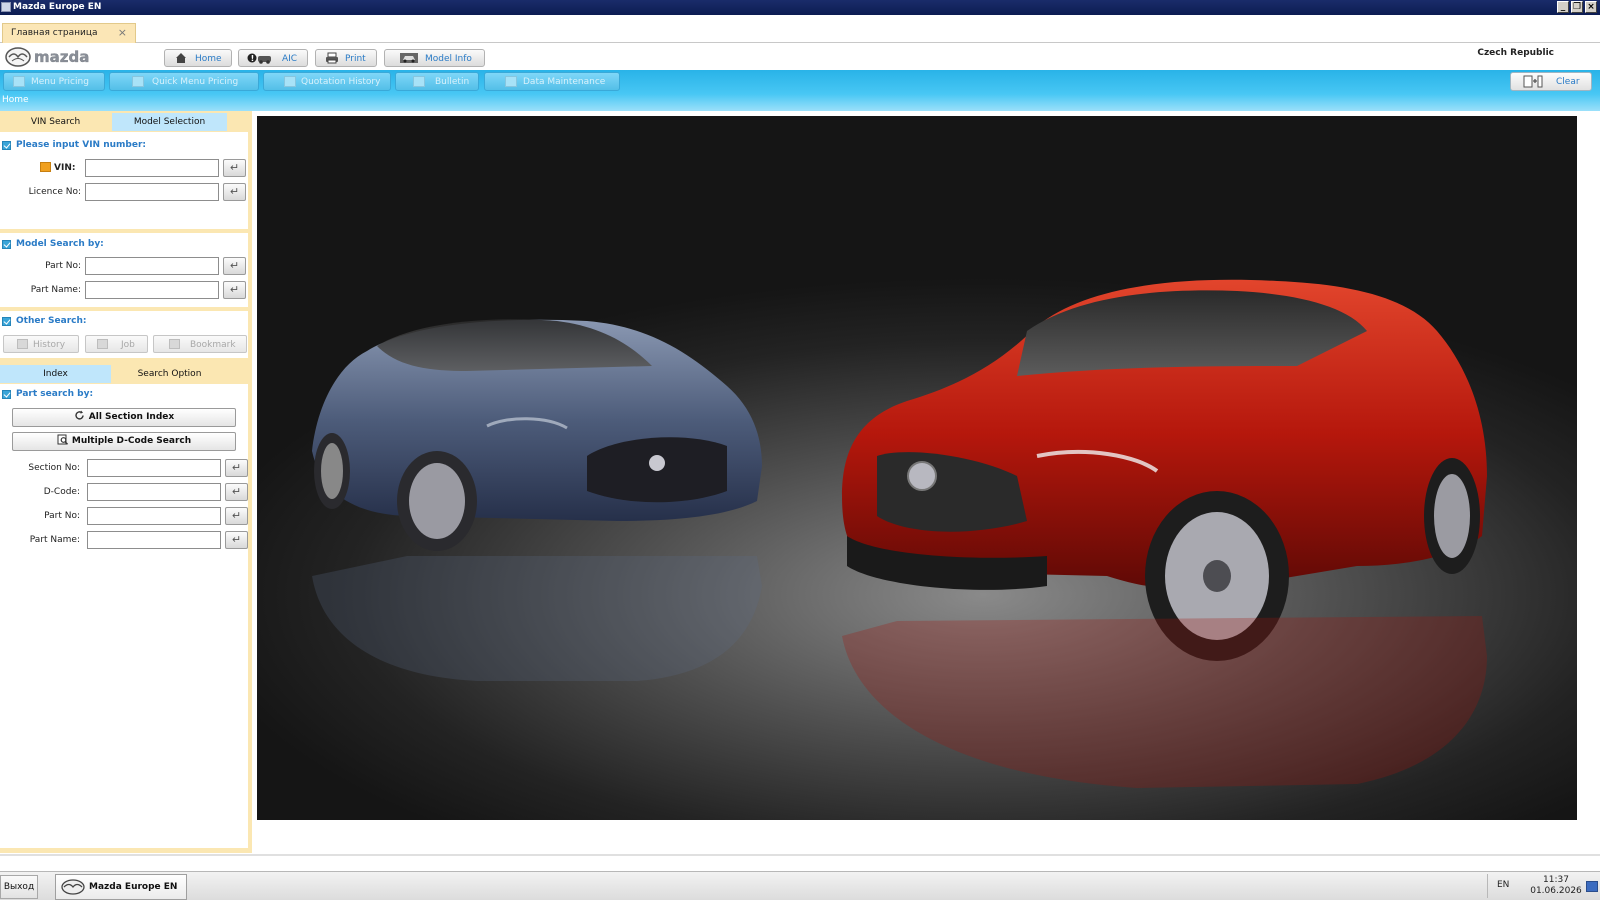 Image resolution: width=1600 pixels, height=900 pixels. I want to click on part-name-input, so click(154, 540).